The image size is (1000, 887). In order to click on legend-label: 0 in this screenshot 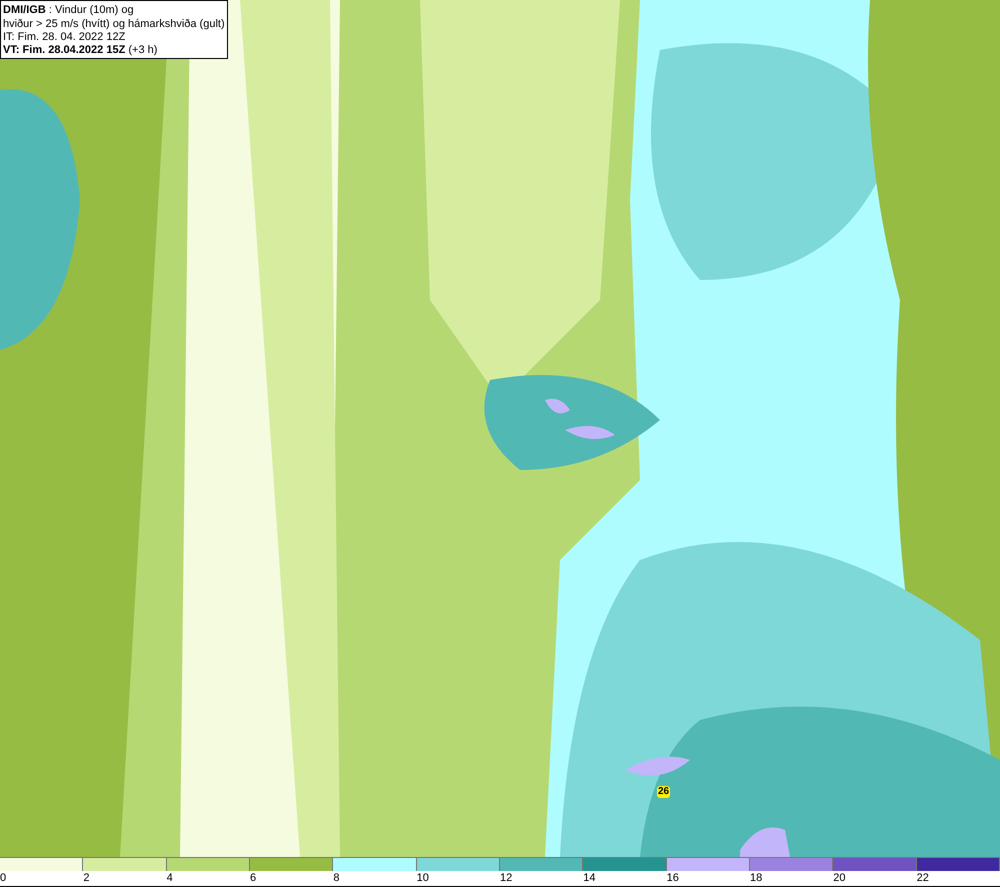, I will do `click(3, 878)`.